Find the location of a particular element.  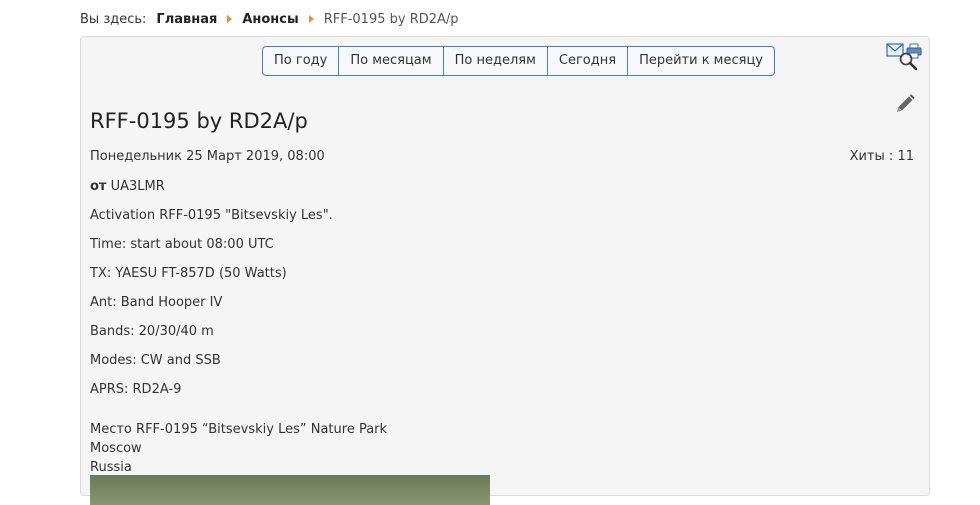

location-map is located at coordinates (290, 490).